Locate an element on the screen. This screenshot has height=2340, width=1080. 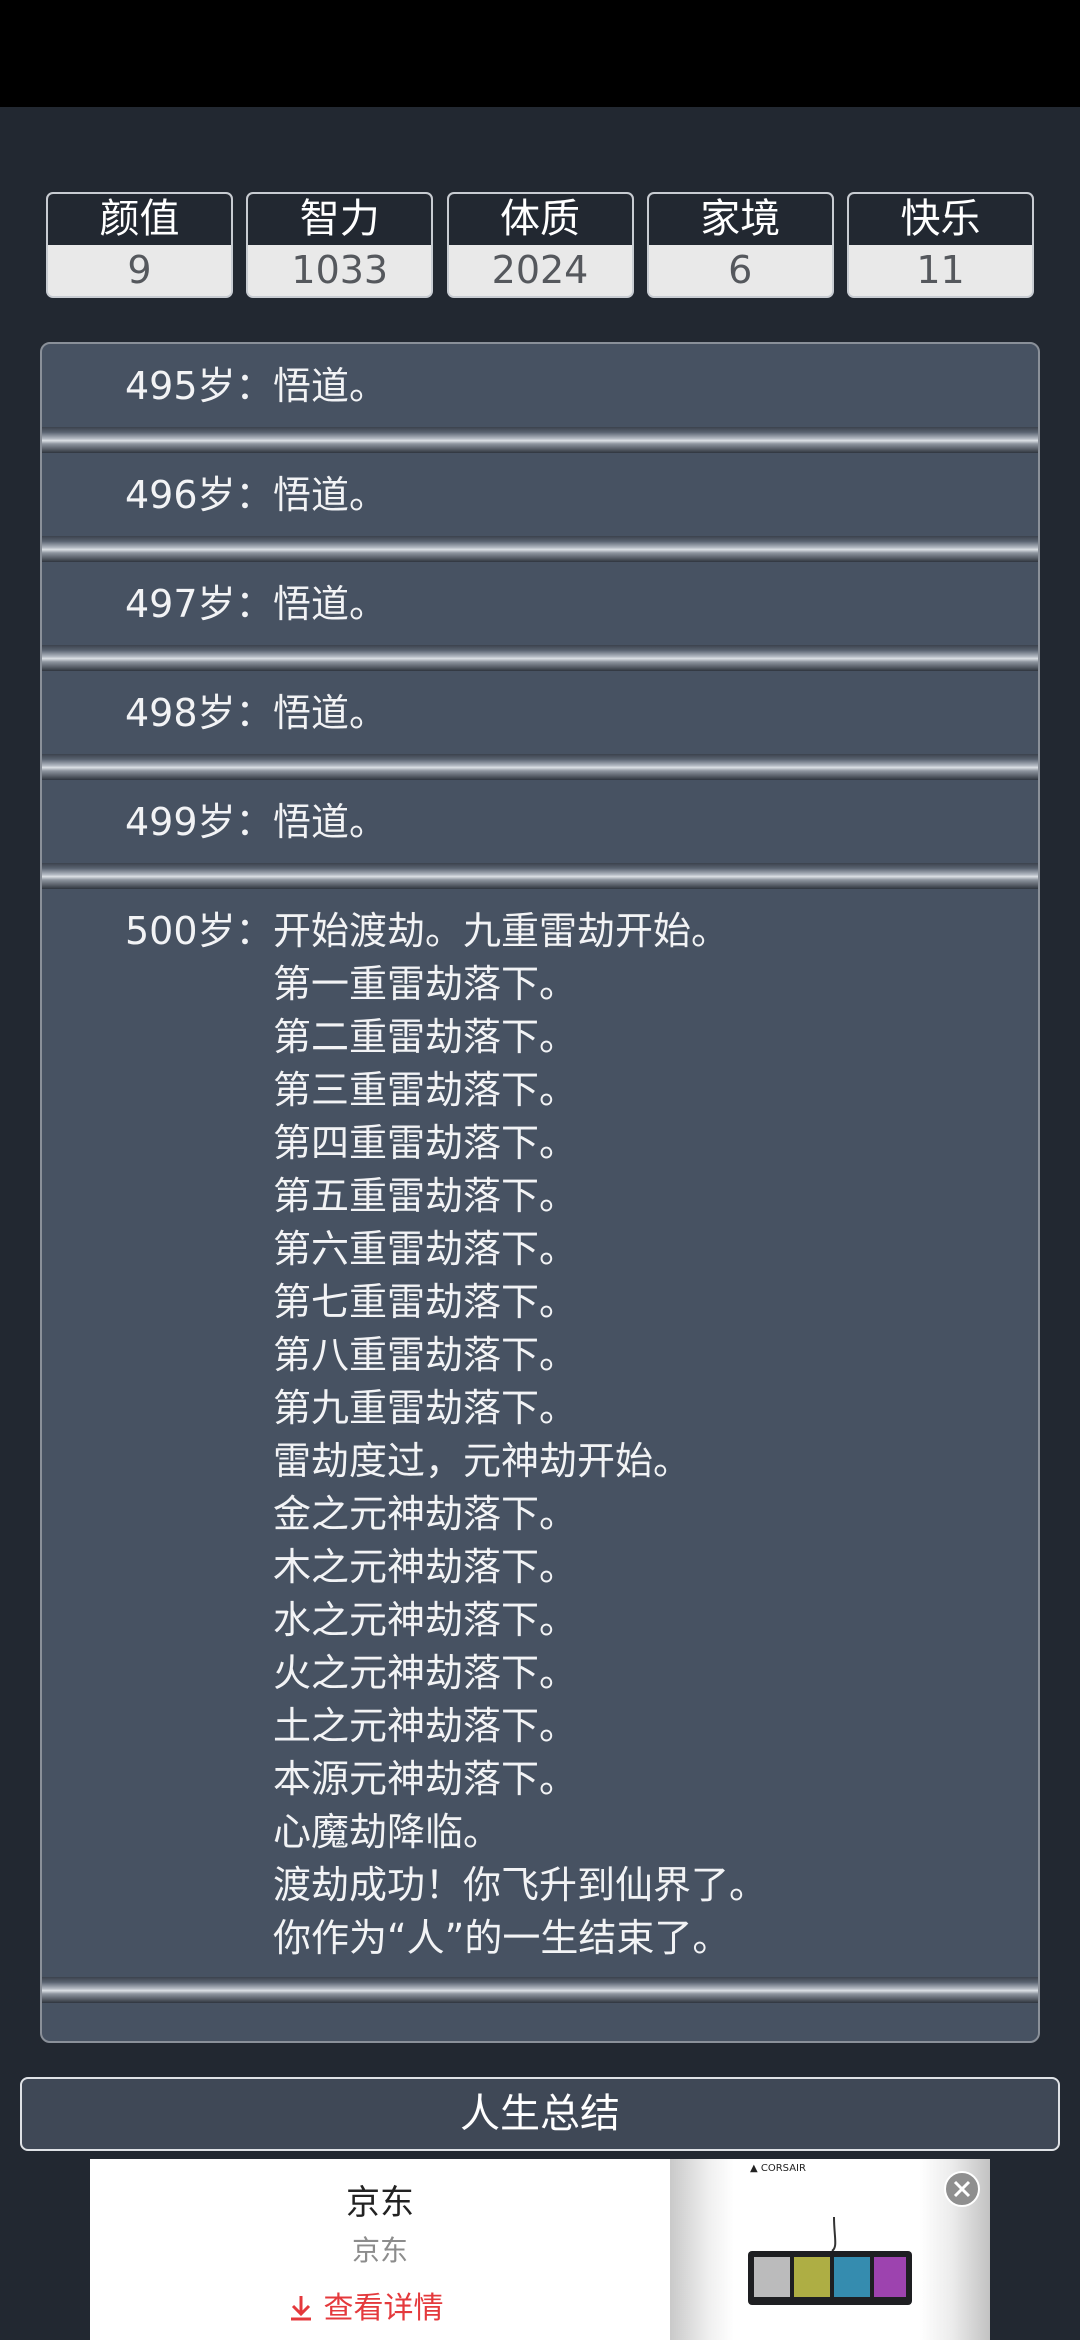
entry-age: 500岁： is located at coordinates (199, 931).